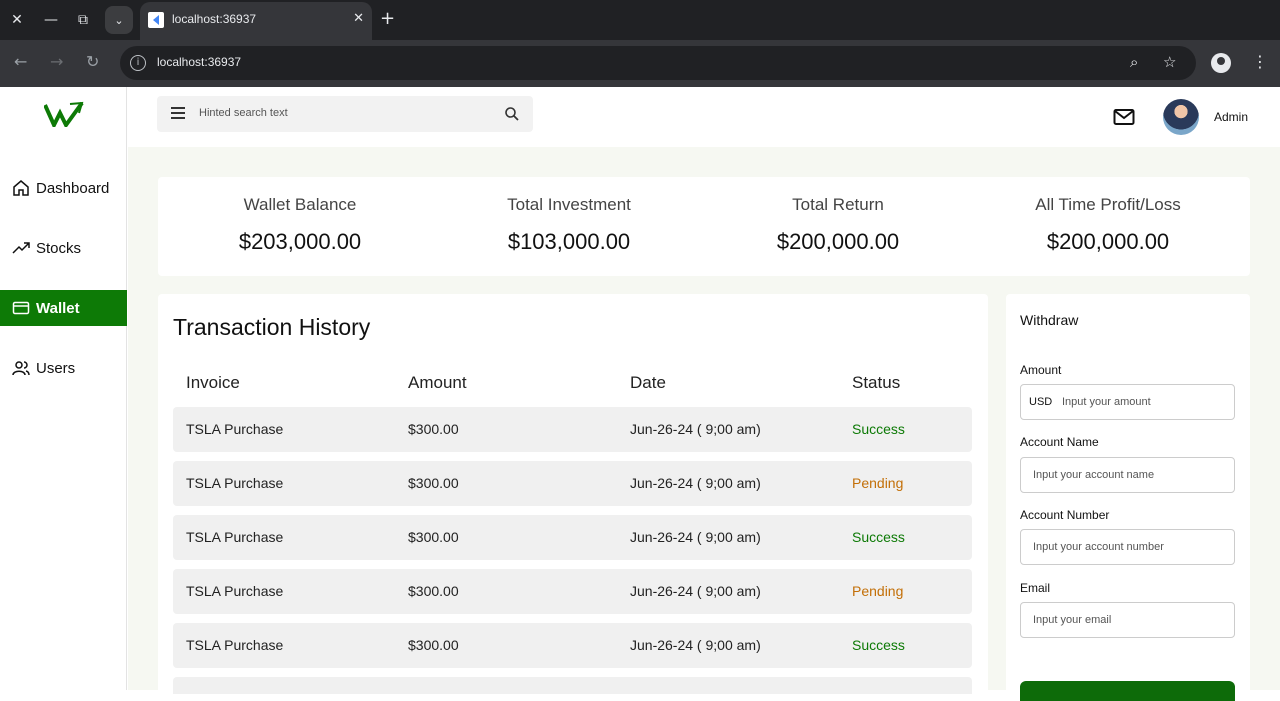 The image size is (1280, 701). Describe the element at coordinates (20, 61) in the screenshot. I see `back-icon: ←` at that location.